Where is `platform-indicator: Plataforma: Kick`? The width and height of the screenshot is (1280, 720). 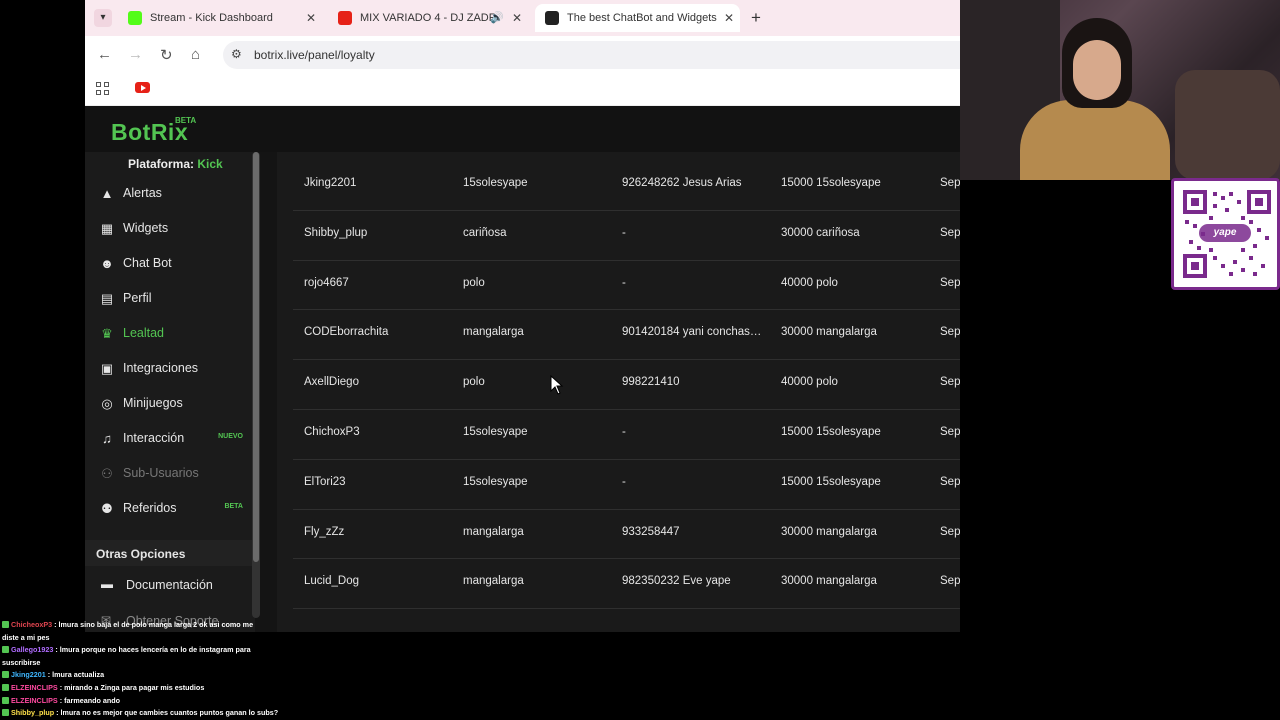 platform-indicator: Plataforma: Kick is located at coordinates (175, 164).